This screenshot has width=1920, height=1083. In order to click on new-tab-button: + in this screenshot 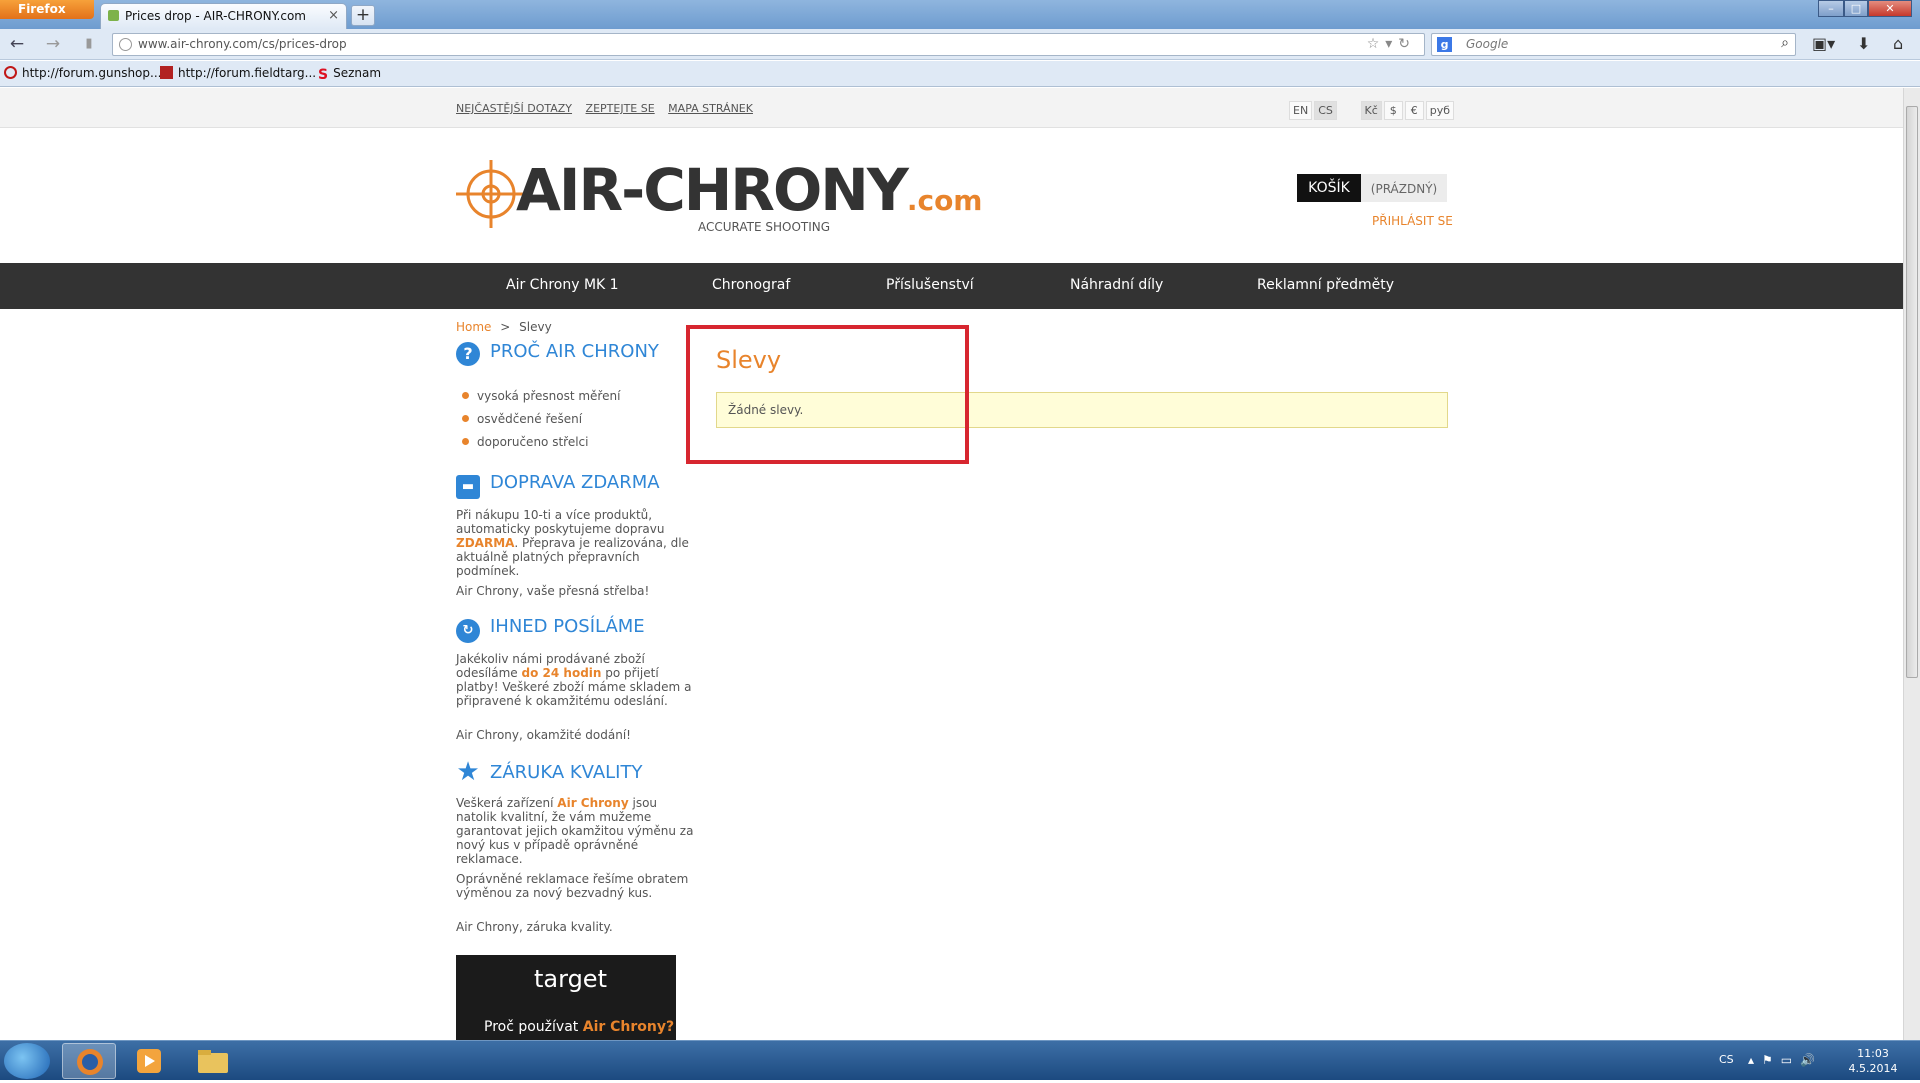, I will do `click(363, 15)`.